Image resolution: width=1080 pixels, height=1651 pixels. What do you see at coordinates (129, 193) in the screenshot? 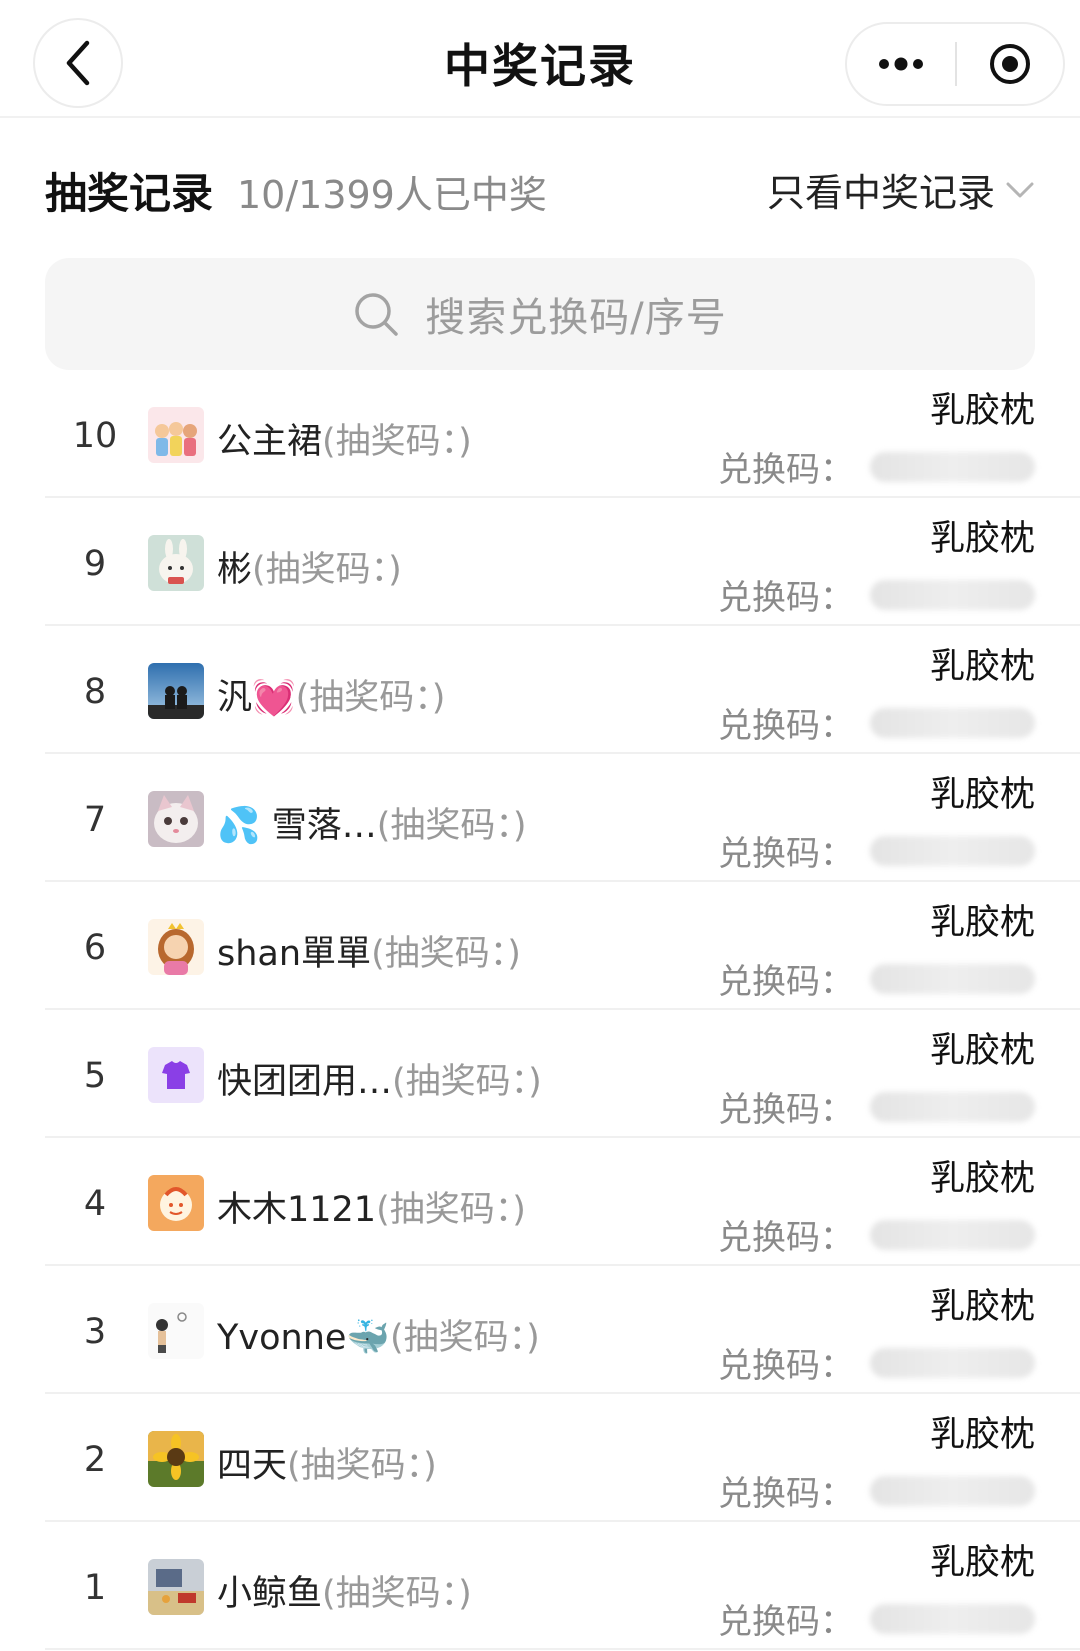
I see `section-title: 抽奖记录` at bounding box center [129, 193].